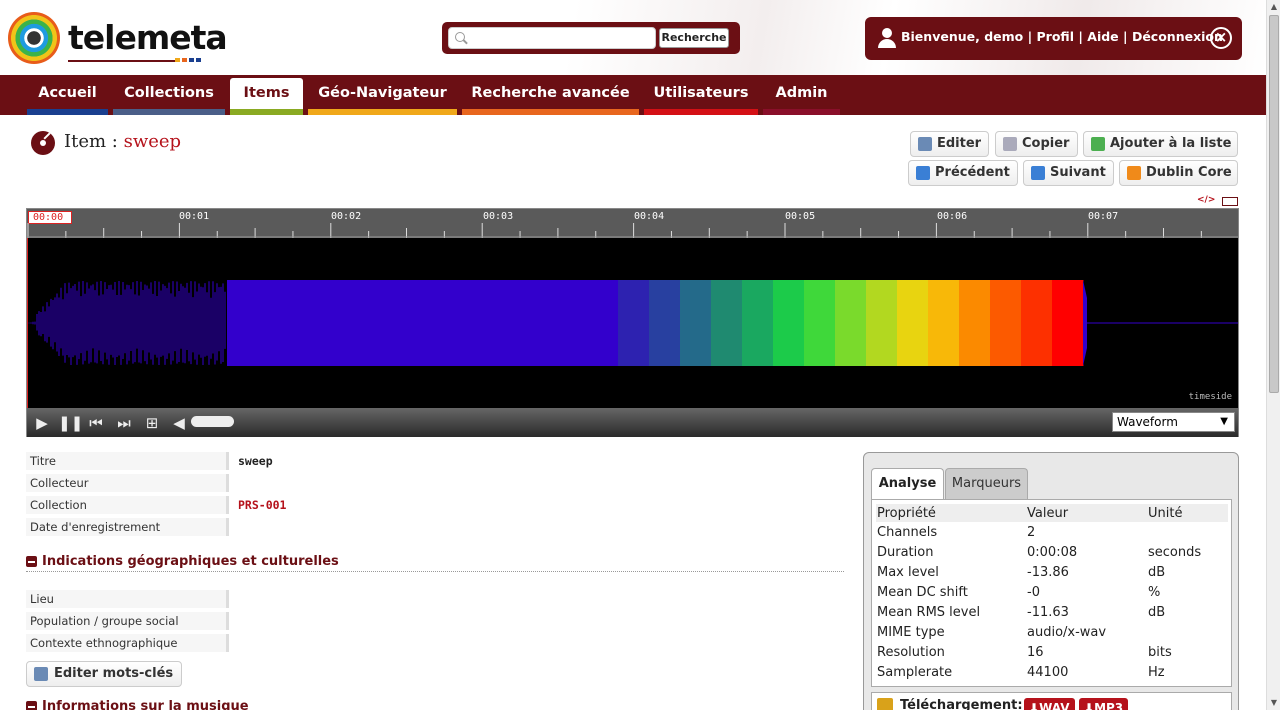  Describe the element at coordinates (1160, 144) in the screenshot. I see `add-to-list-button: Ajouter à la liste` at that location.